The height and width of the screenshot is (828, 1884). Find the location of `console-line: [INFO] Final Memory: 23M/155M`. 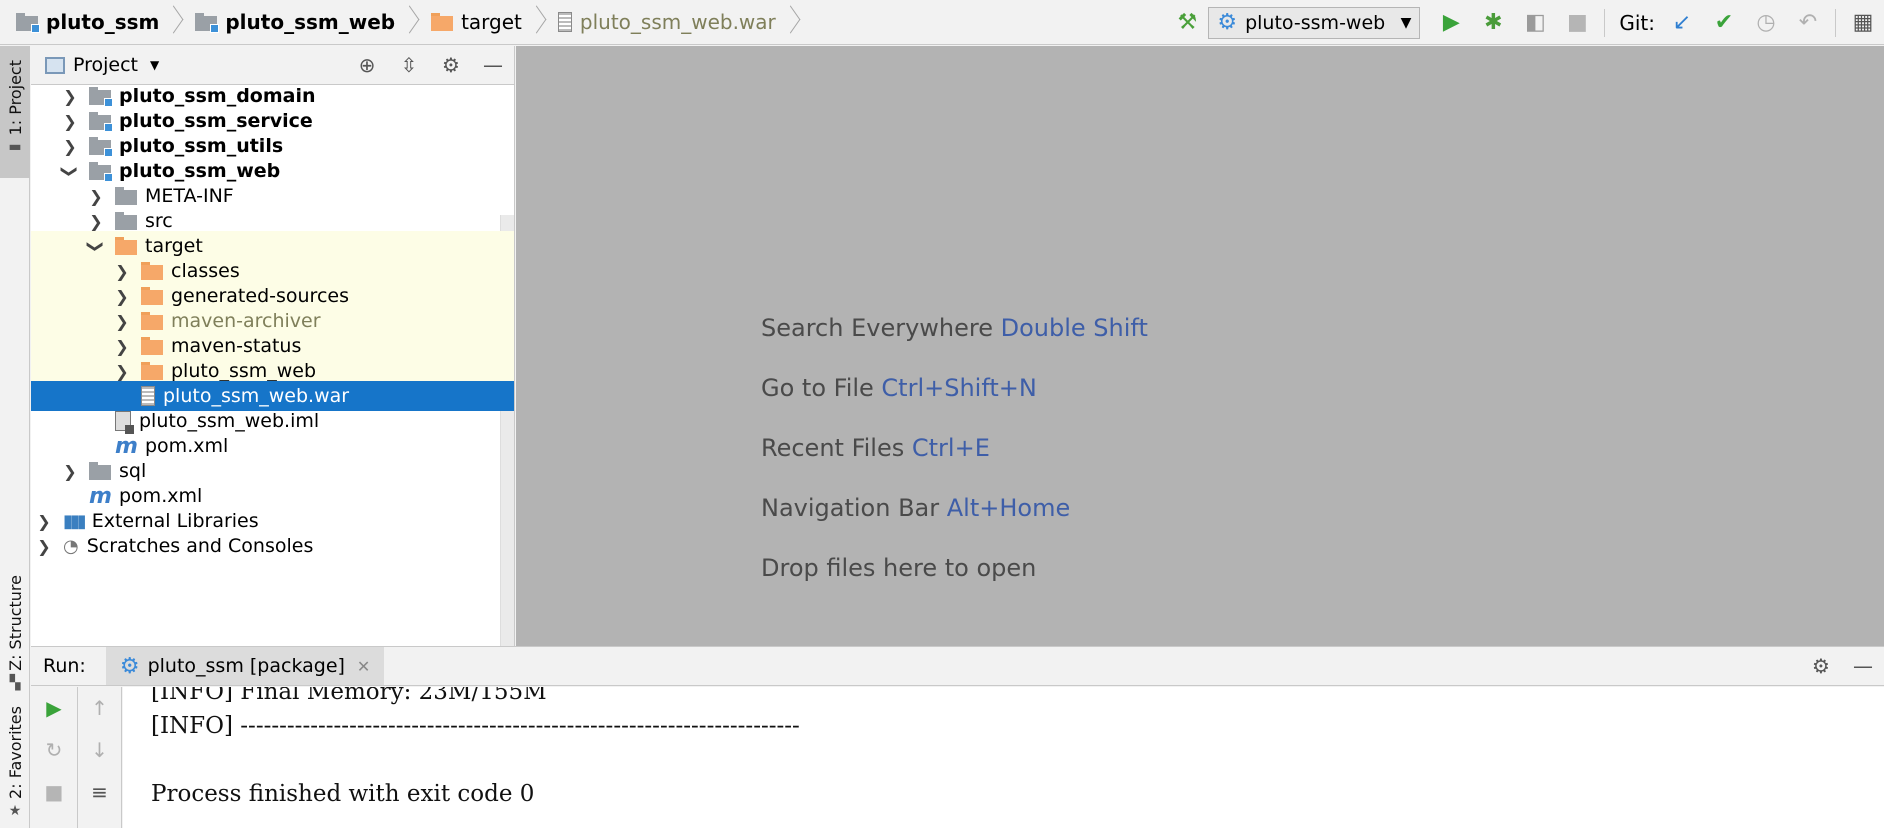

console-line: [INFO] Final Memory: 23M/155M is located at coordinates (349, 696).